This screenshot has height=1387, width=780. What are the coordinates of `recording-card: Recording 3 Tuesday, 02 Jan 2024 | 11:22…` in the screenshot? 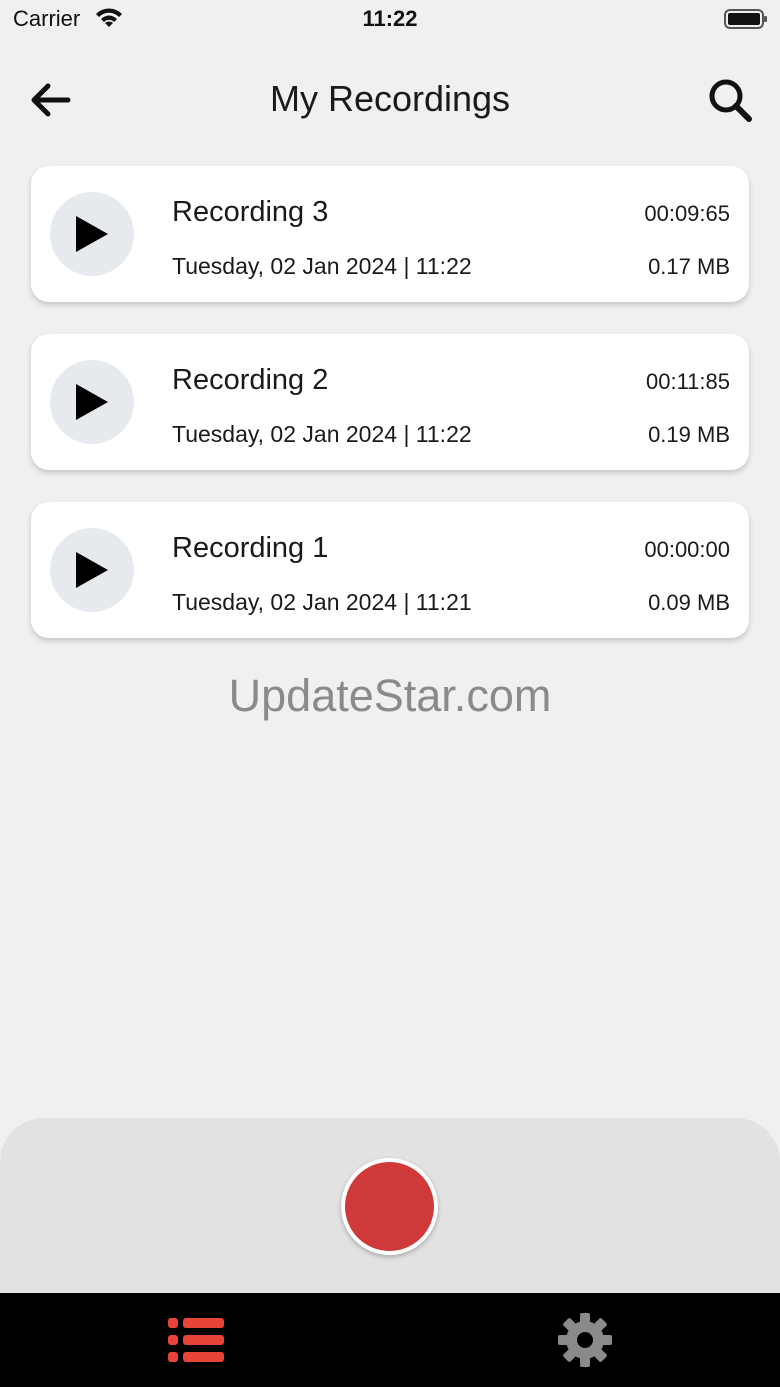 It's located at (390, 234).